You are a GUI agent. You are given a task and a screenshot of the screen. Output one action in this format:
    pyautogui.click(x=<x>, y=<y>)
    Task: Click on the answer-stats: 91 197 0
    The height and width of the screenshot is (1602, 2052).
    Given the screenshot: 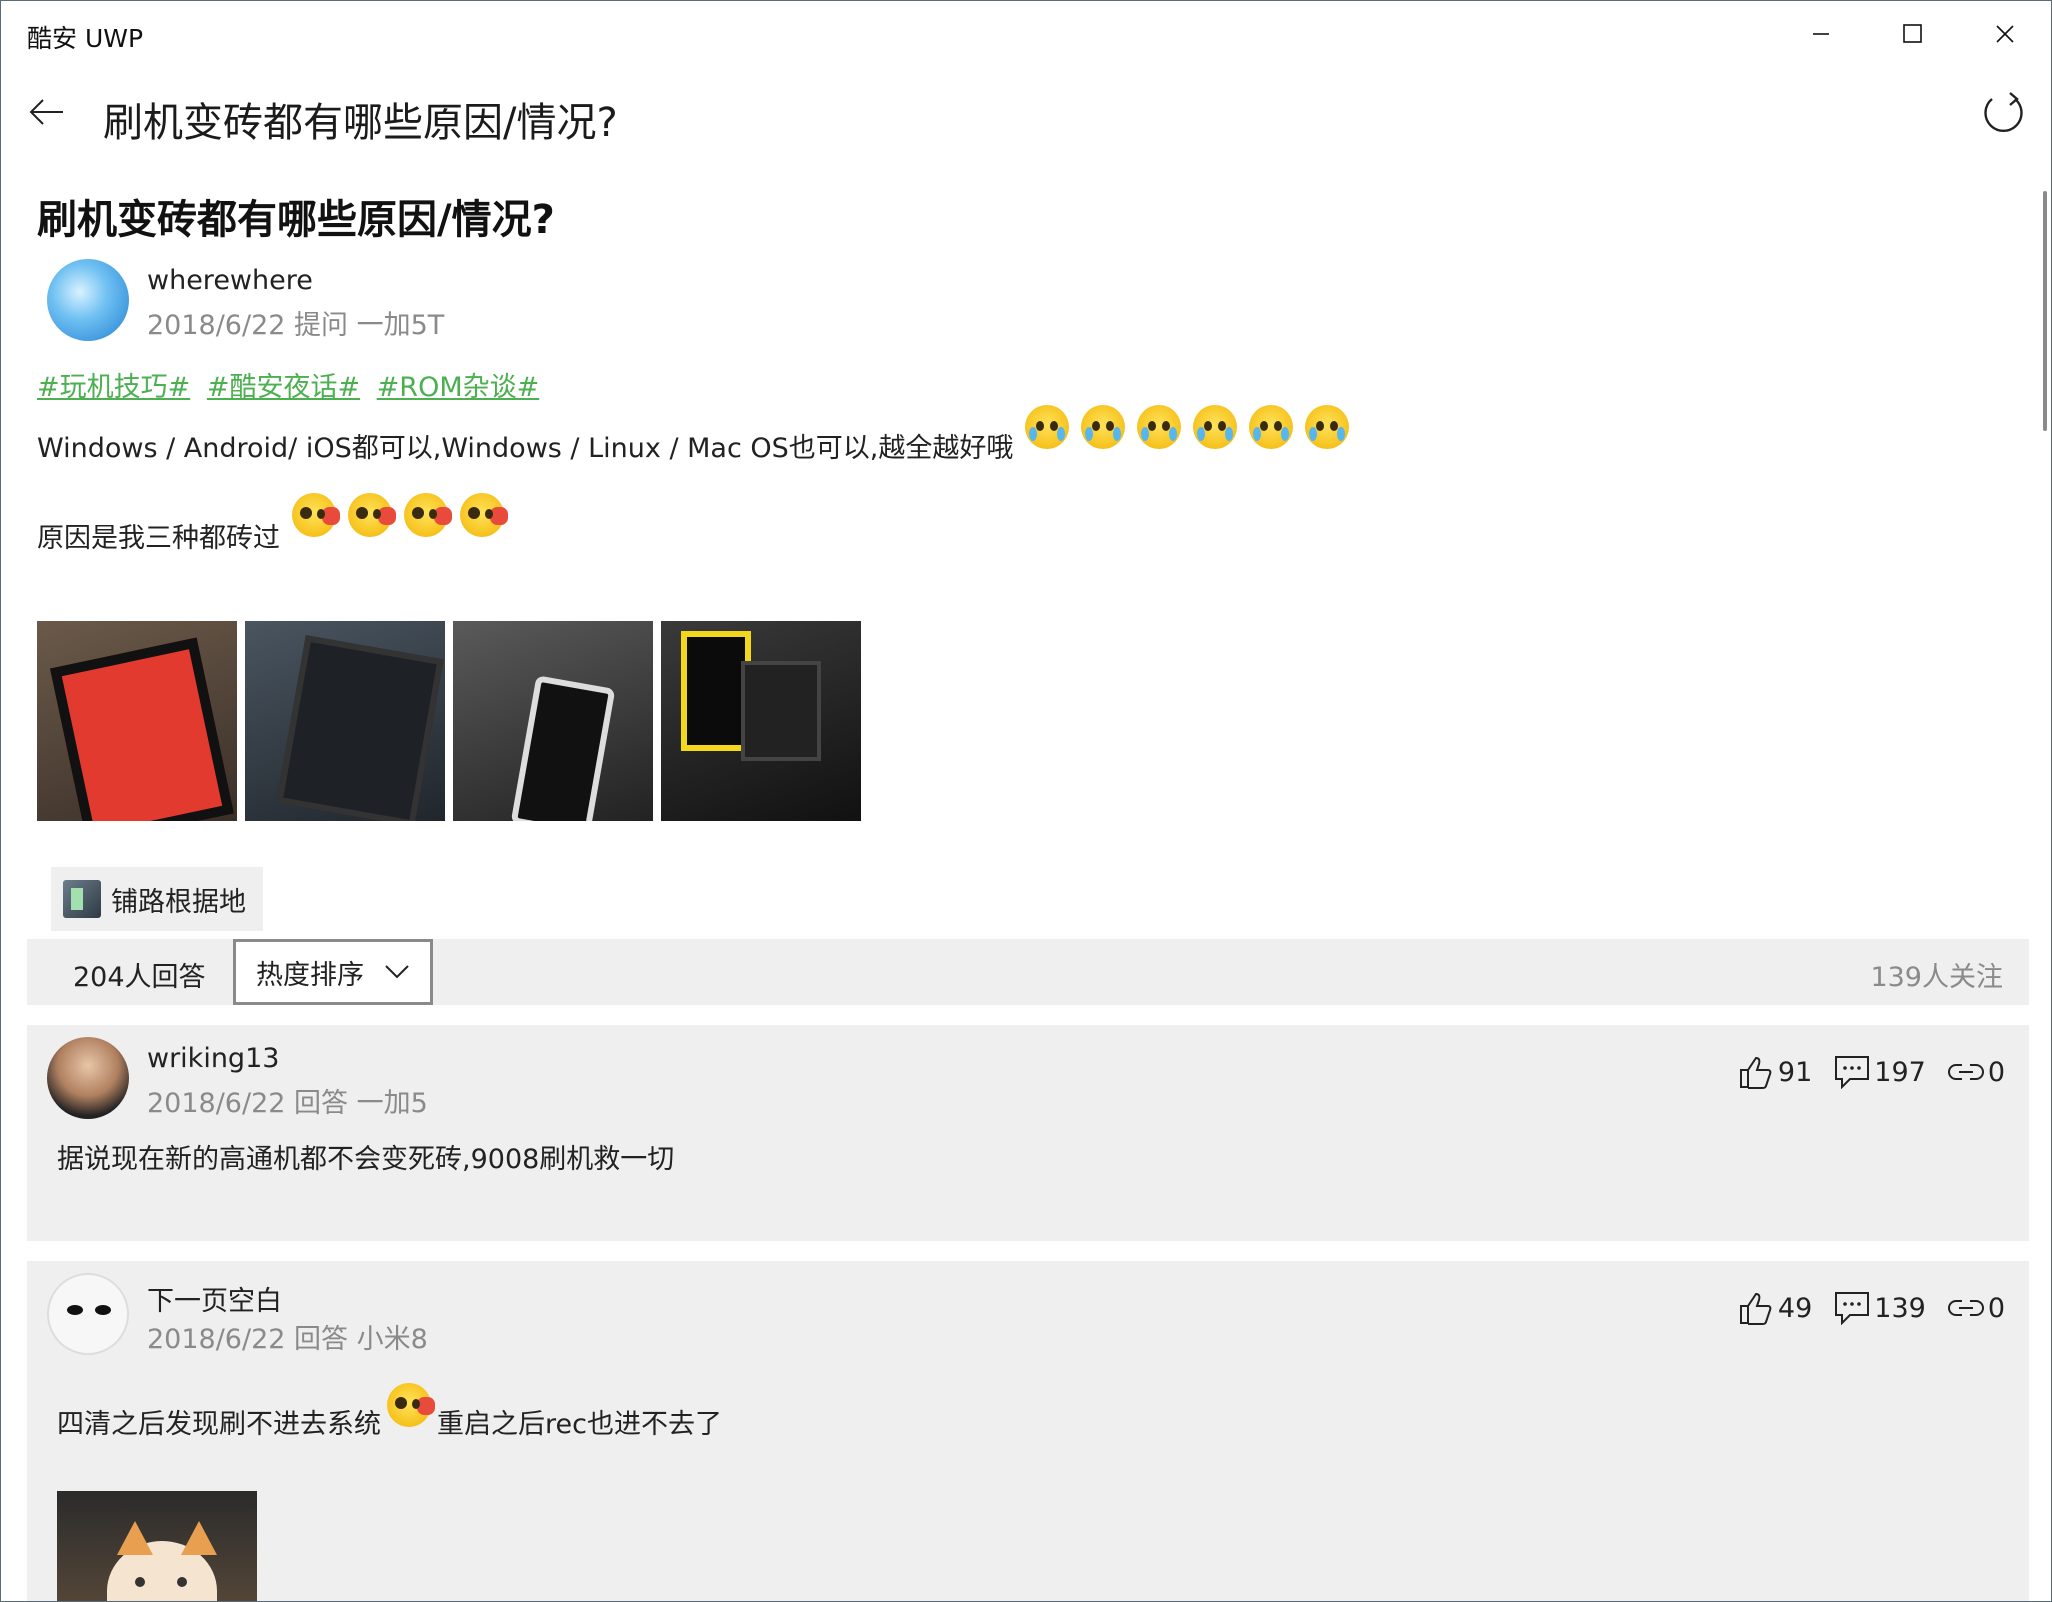 What is the action you would take?
    pyautogui.click(x=1871, y=1072)
    